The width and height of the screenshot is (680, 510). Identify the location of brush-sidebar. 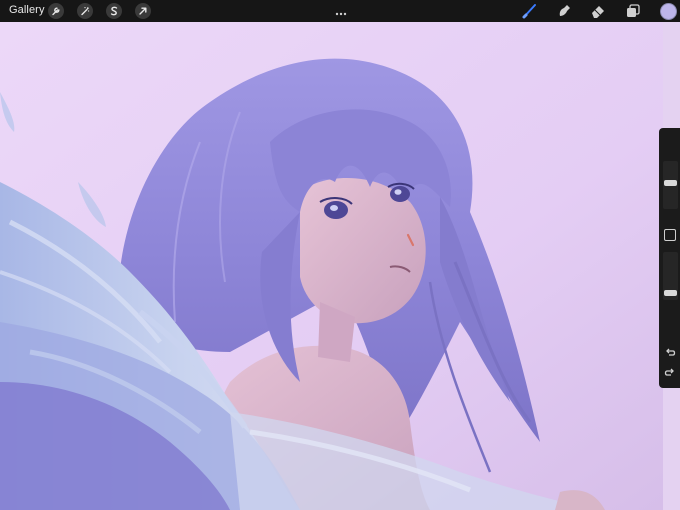
(669, 258).